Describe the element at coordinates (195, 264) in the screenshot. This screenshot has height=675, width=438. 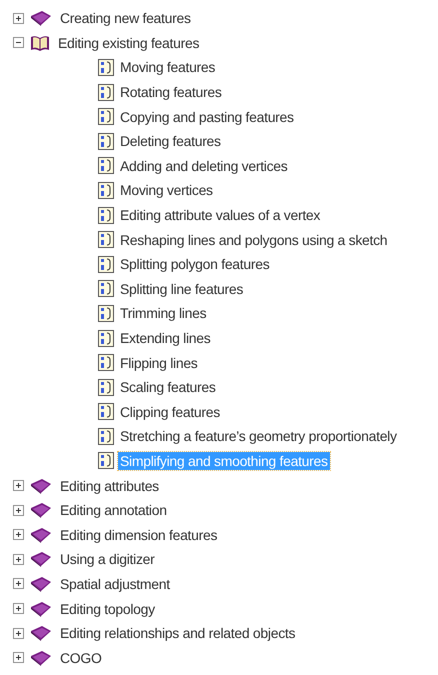
I see `topic-label: Splitting polygon features` at that location.